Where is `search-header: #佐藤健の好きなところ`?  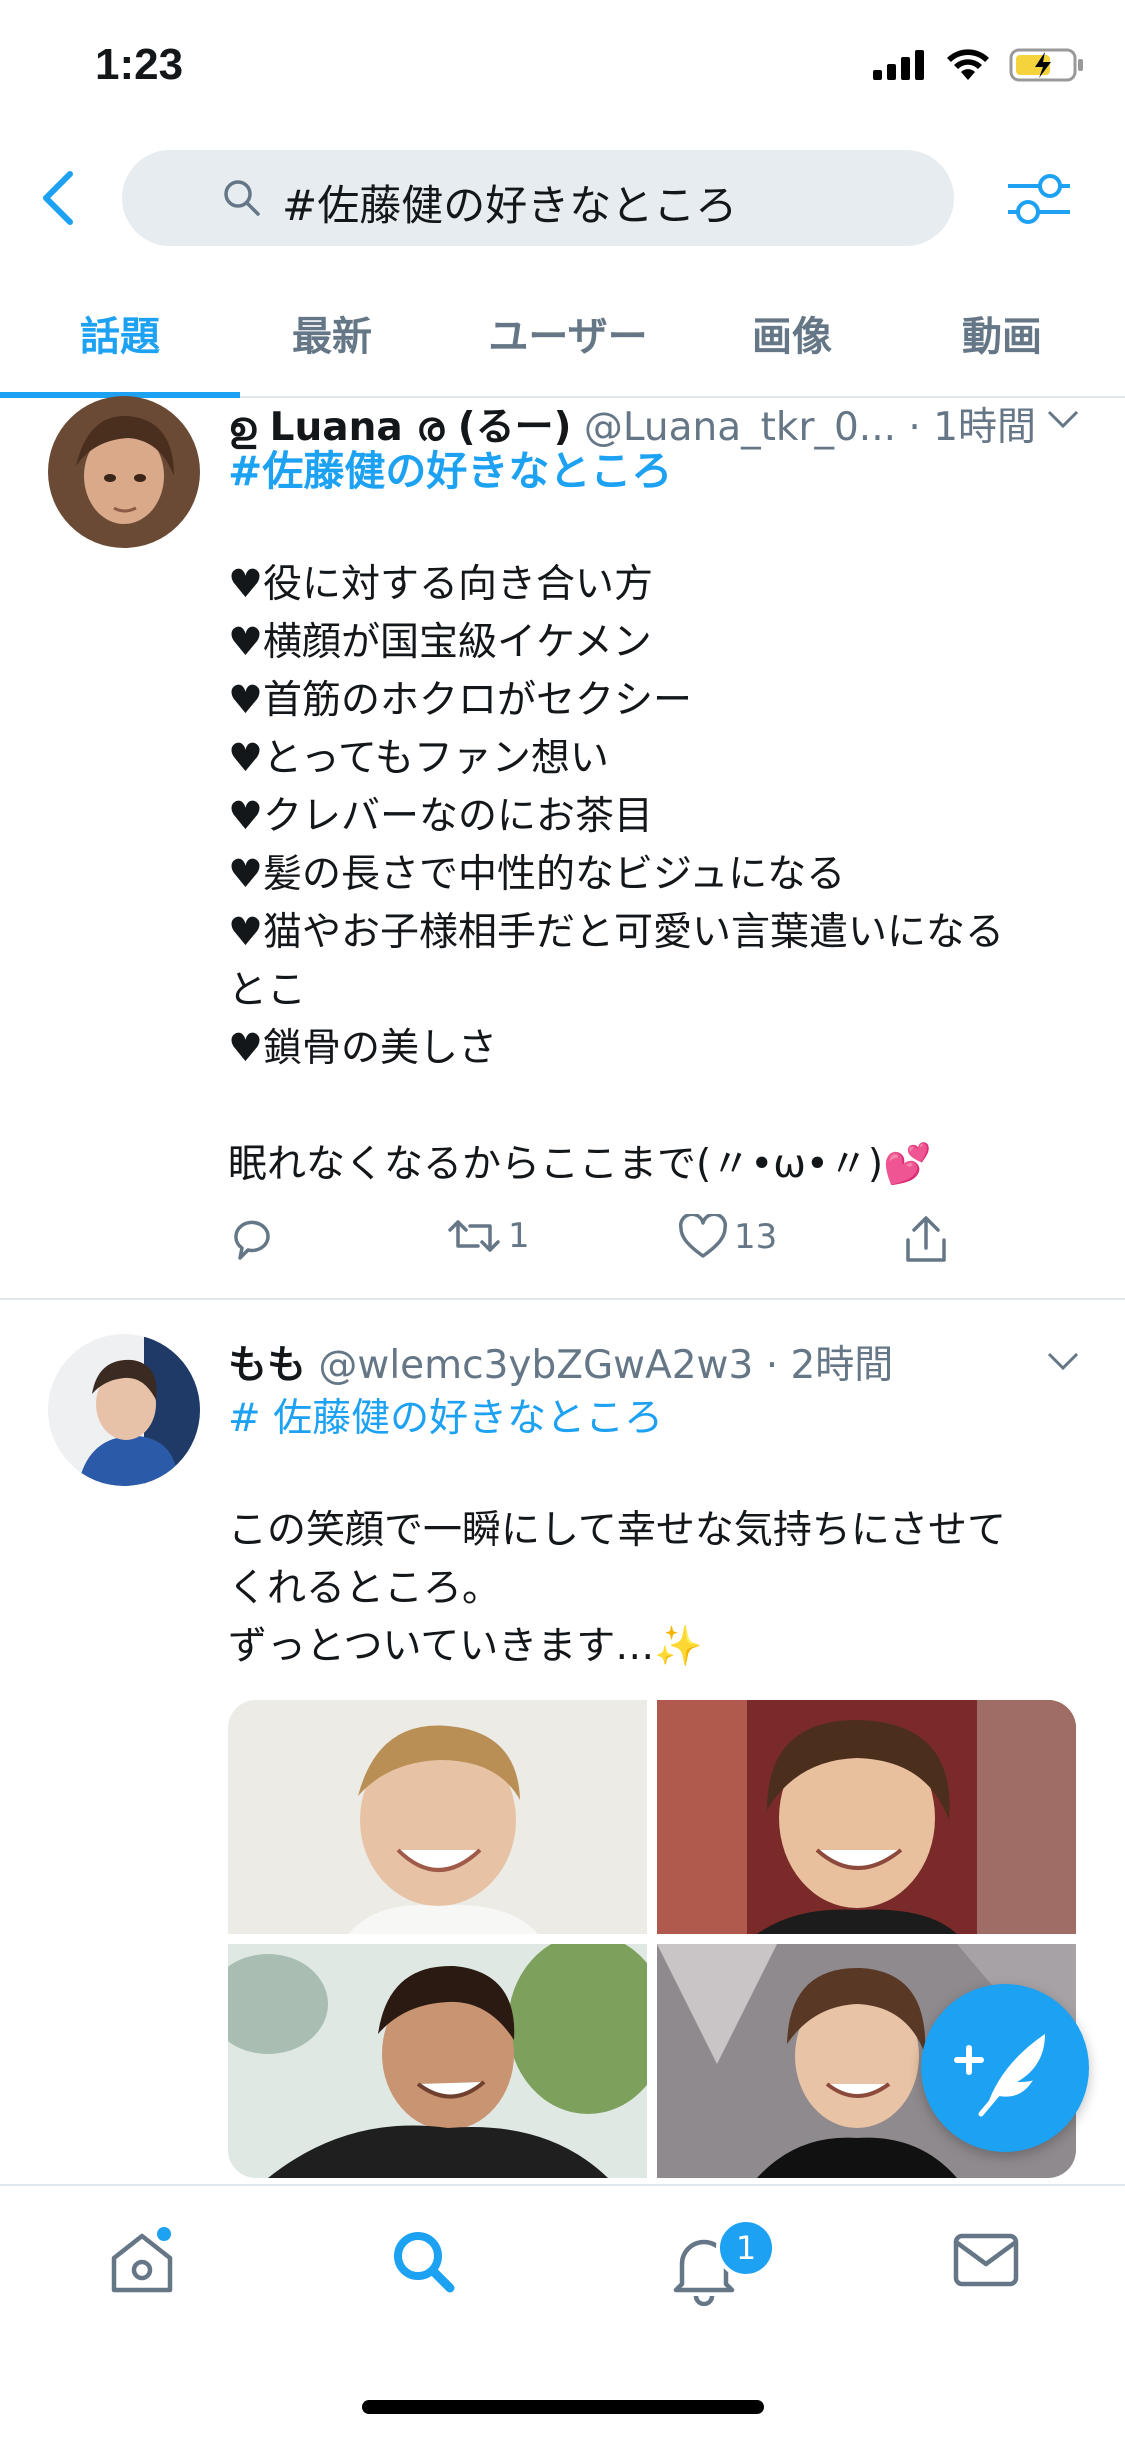
search-header: #佐藤健の好きなところ is located at coordinates (562, 198).